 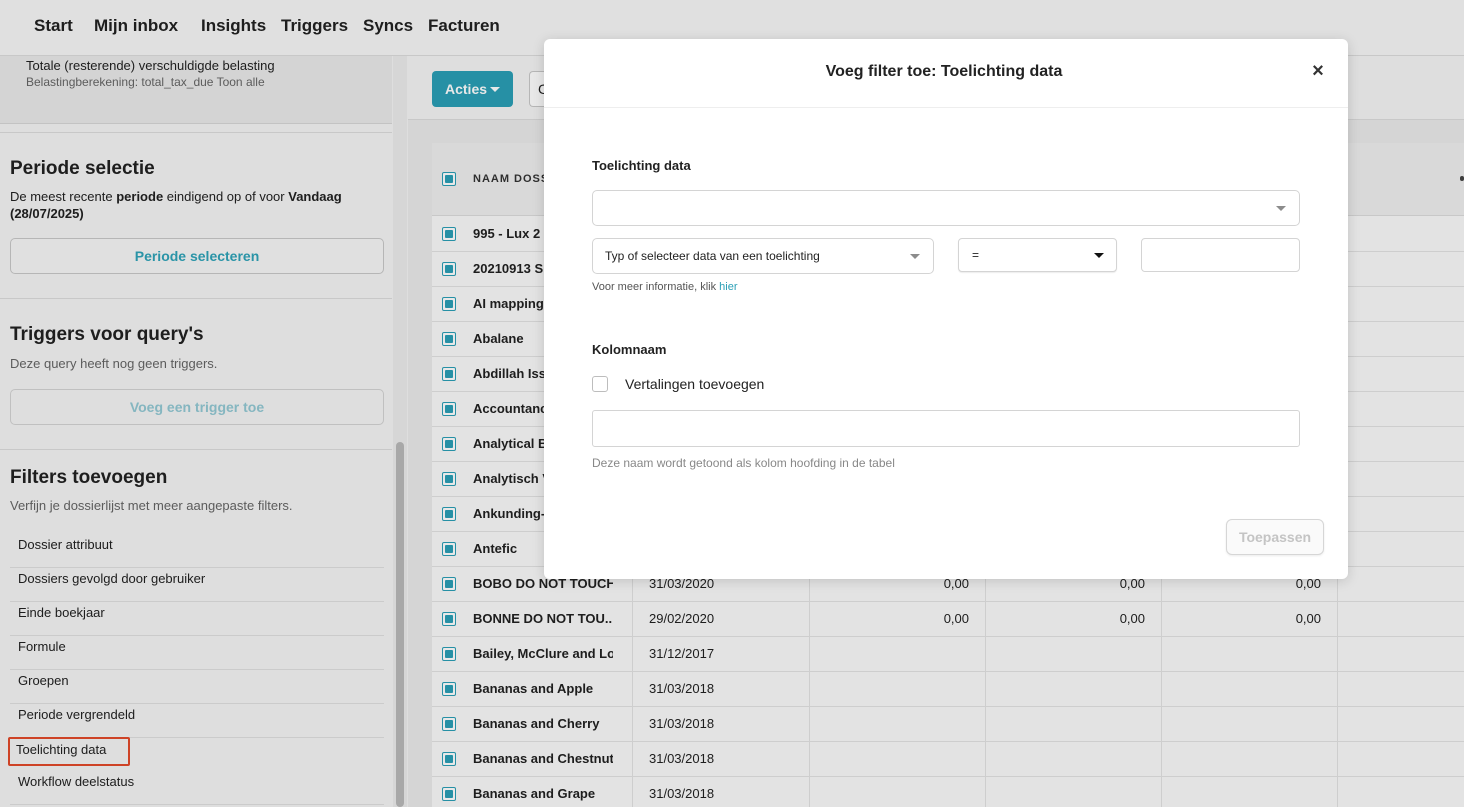 I want to click on info-text: Voor meer informatie, klik hier, so click(x=665, y=287).